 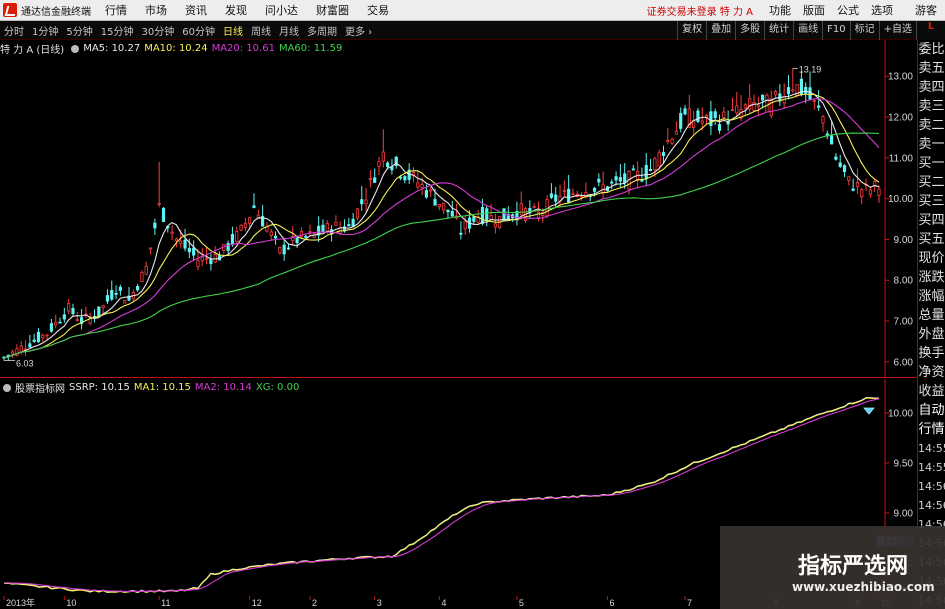 What do you see at coordinates (931, 68) in the screenshot?
I see `side-item: 卖五` at bounding box center [931, 68].